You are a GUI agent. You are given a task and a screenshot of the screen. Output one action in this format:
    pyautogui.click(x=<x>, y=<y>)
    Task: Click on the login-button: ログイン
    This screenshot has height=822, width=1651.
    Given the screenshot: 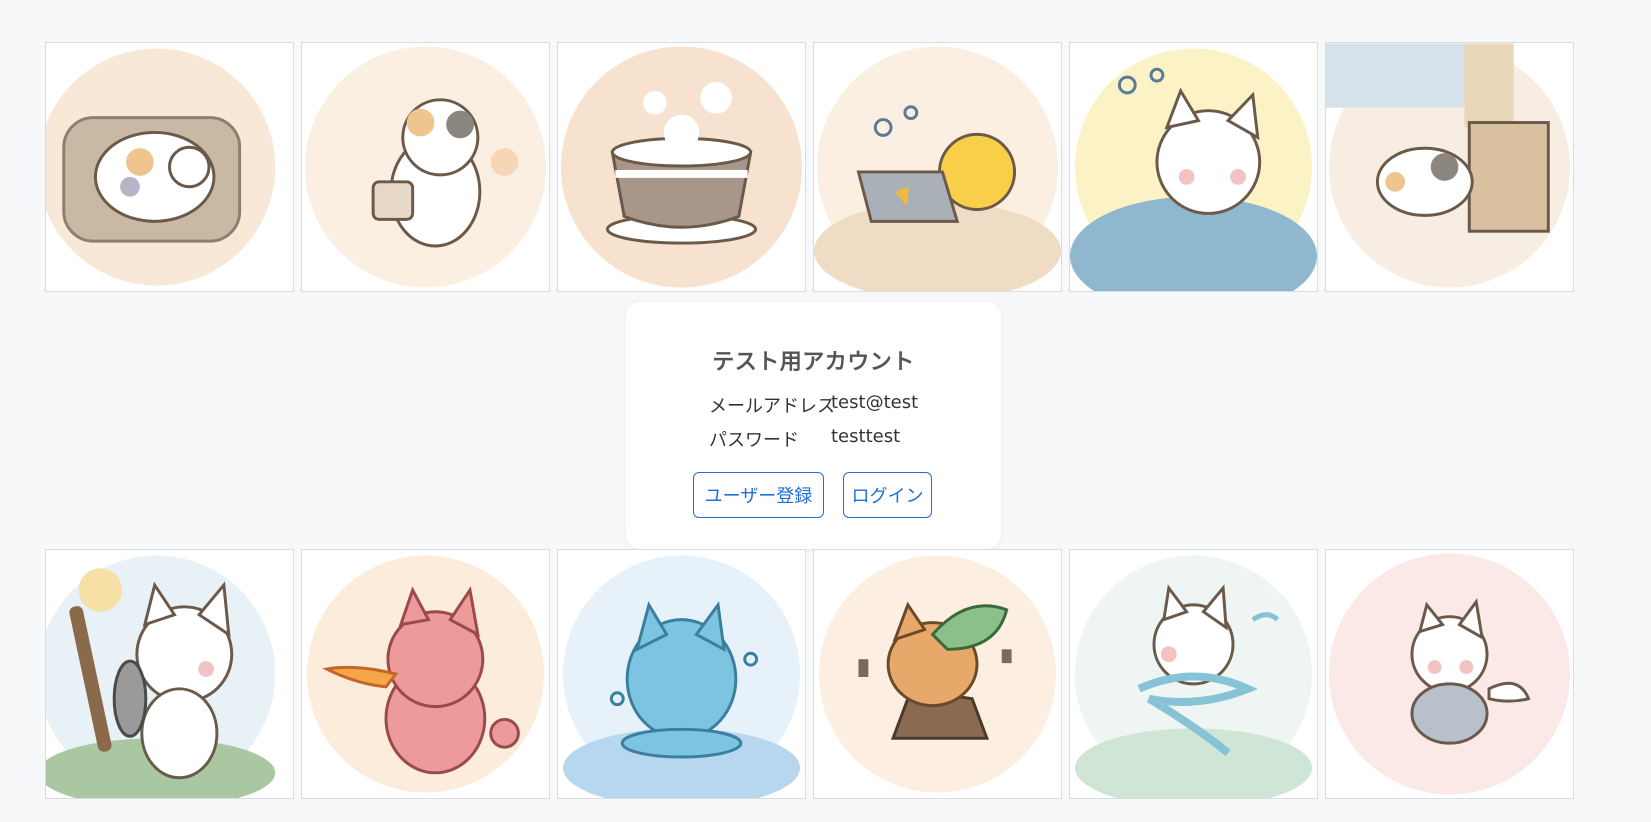 What is the action you would take?
    pyautogui.click(x=887, y=495)
    